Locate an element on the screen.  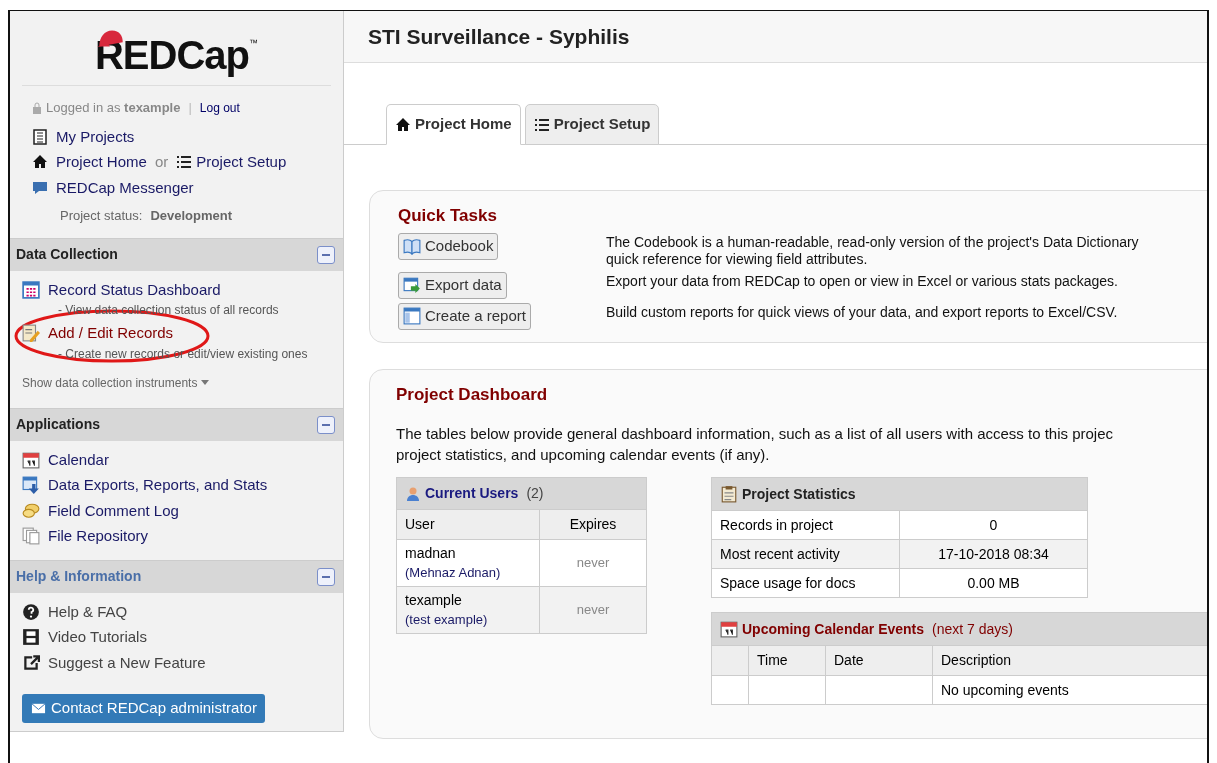
documents-icon is located at coordinates (31, 536).